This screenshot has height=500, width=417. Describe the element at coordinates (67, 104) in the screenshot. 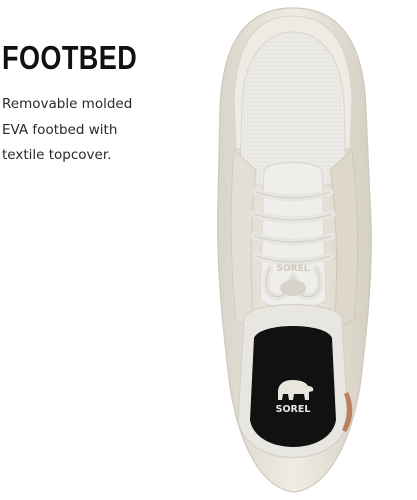

I see `feature-description-line: Removable molded` at that location.